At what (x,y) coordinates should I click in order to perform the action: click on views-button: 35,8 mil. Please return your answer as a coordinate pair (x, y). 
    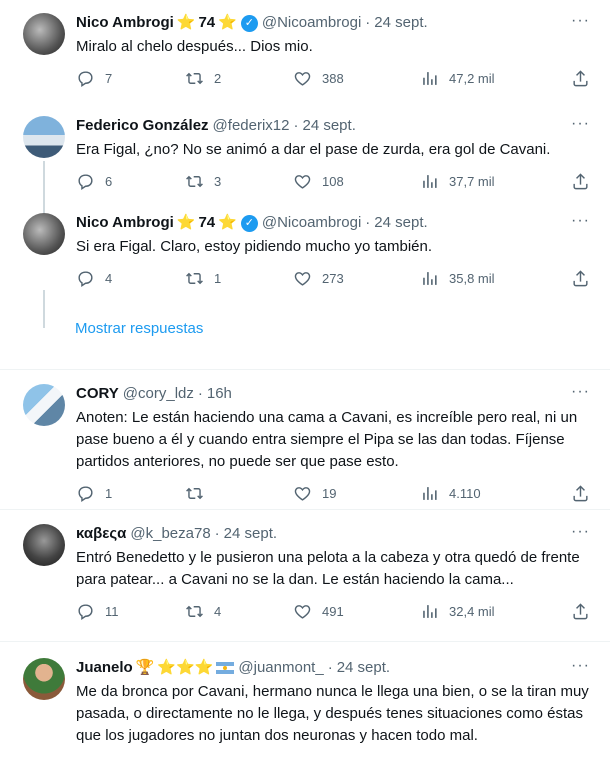
    Looking at the image, I should click on (457, 278).